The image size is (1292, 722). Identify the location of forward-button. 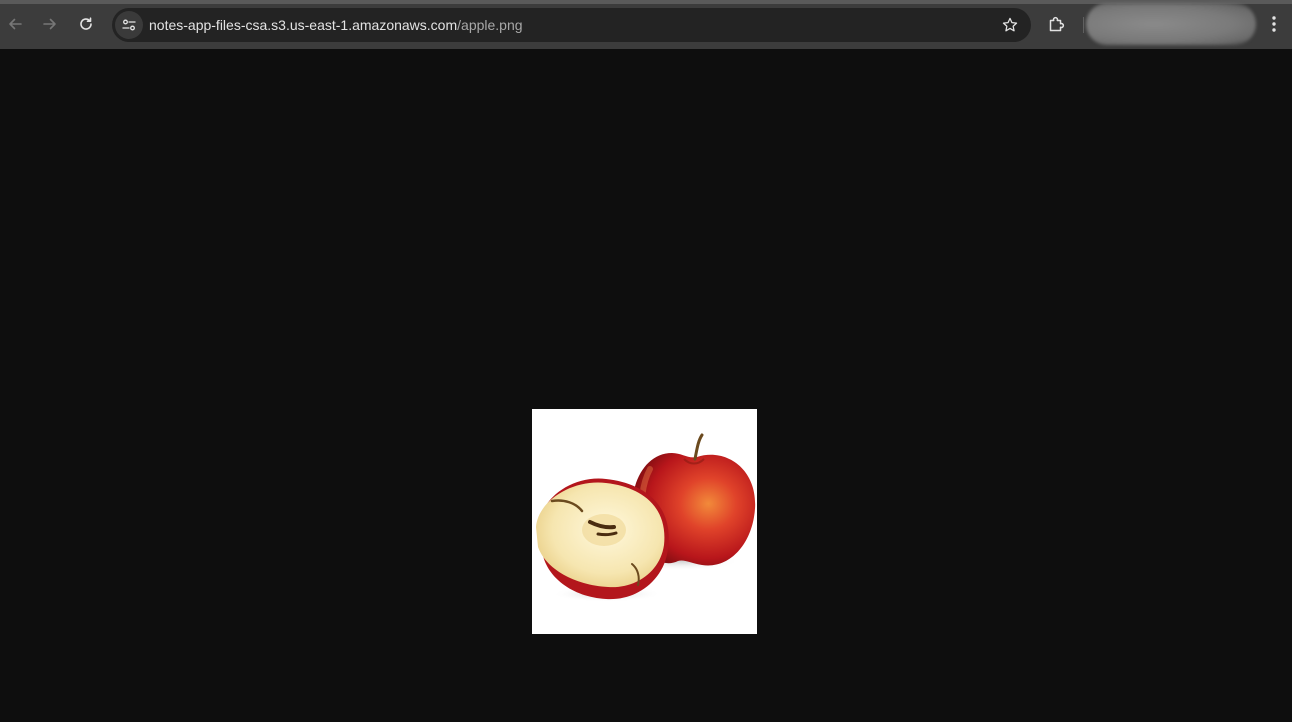
(50, 24).